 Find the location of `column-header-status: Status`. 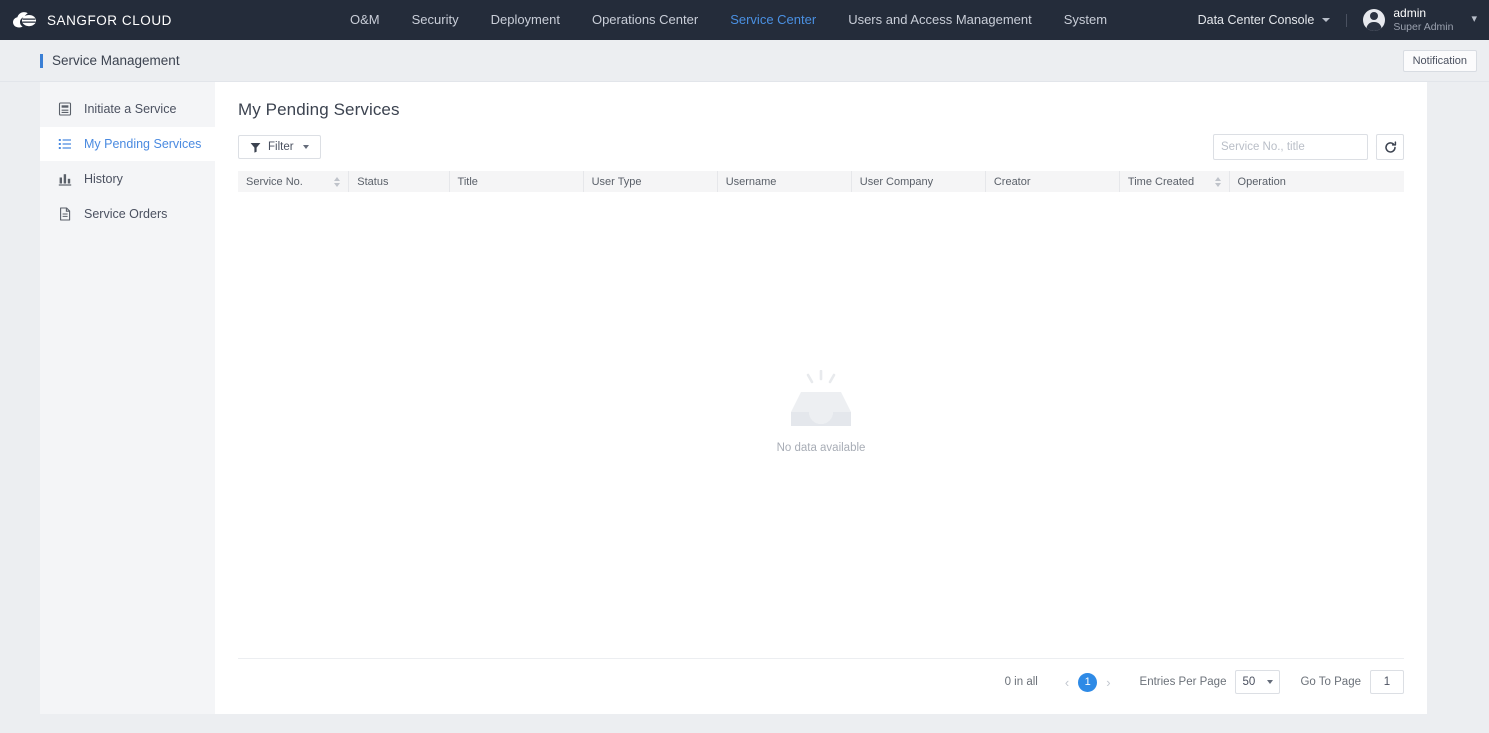

column-header-status: Status is located at coordinates (399, 181).